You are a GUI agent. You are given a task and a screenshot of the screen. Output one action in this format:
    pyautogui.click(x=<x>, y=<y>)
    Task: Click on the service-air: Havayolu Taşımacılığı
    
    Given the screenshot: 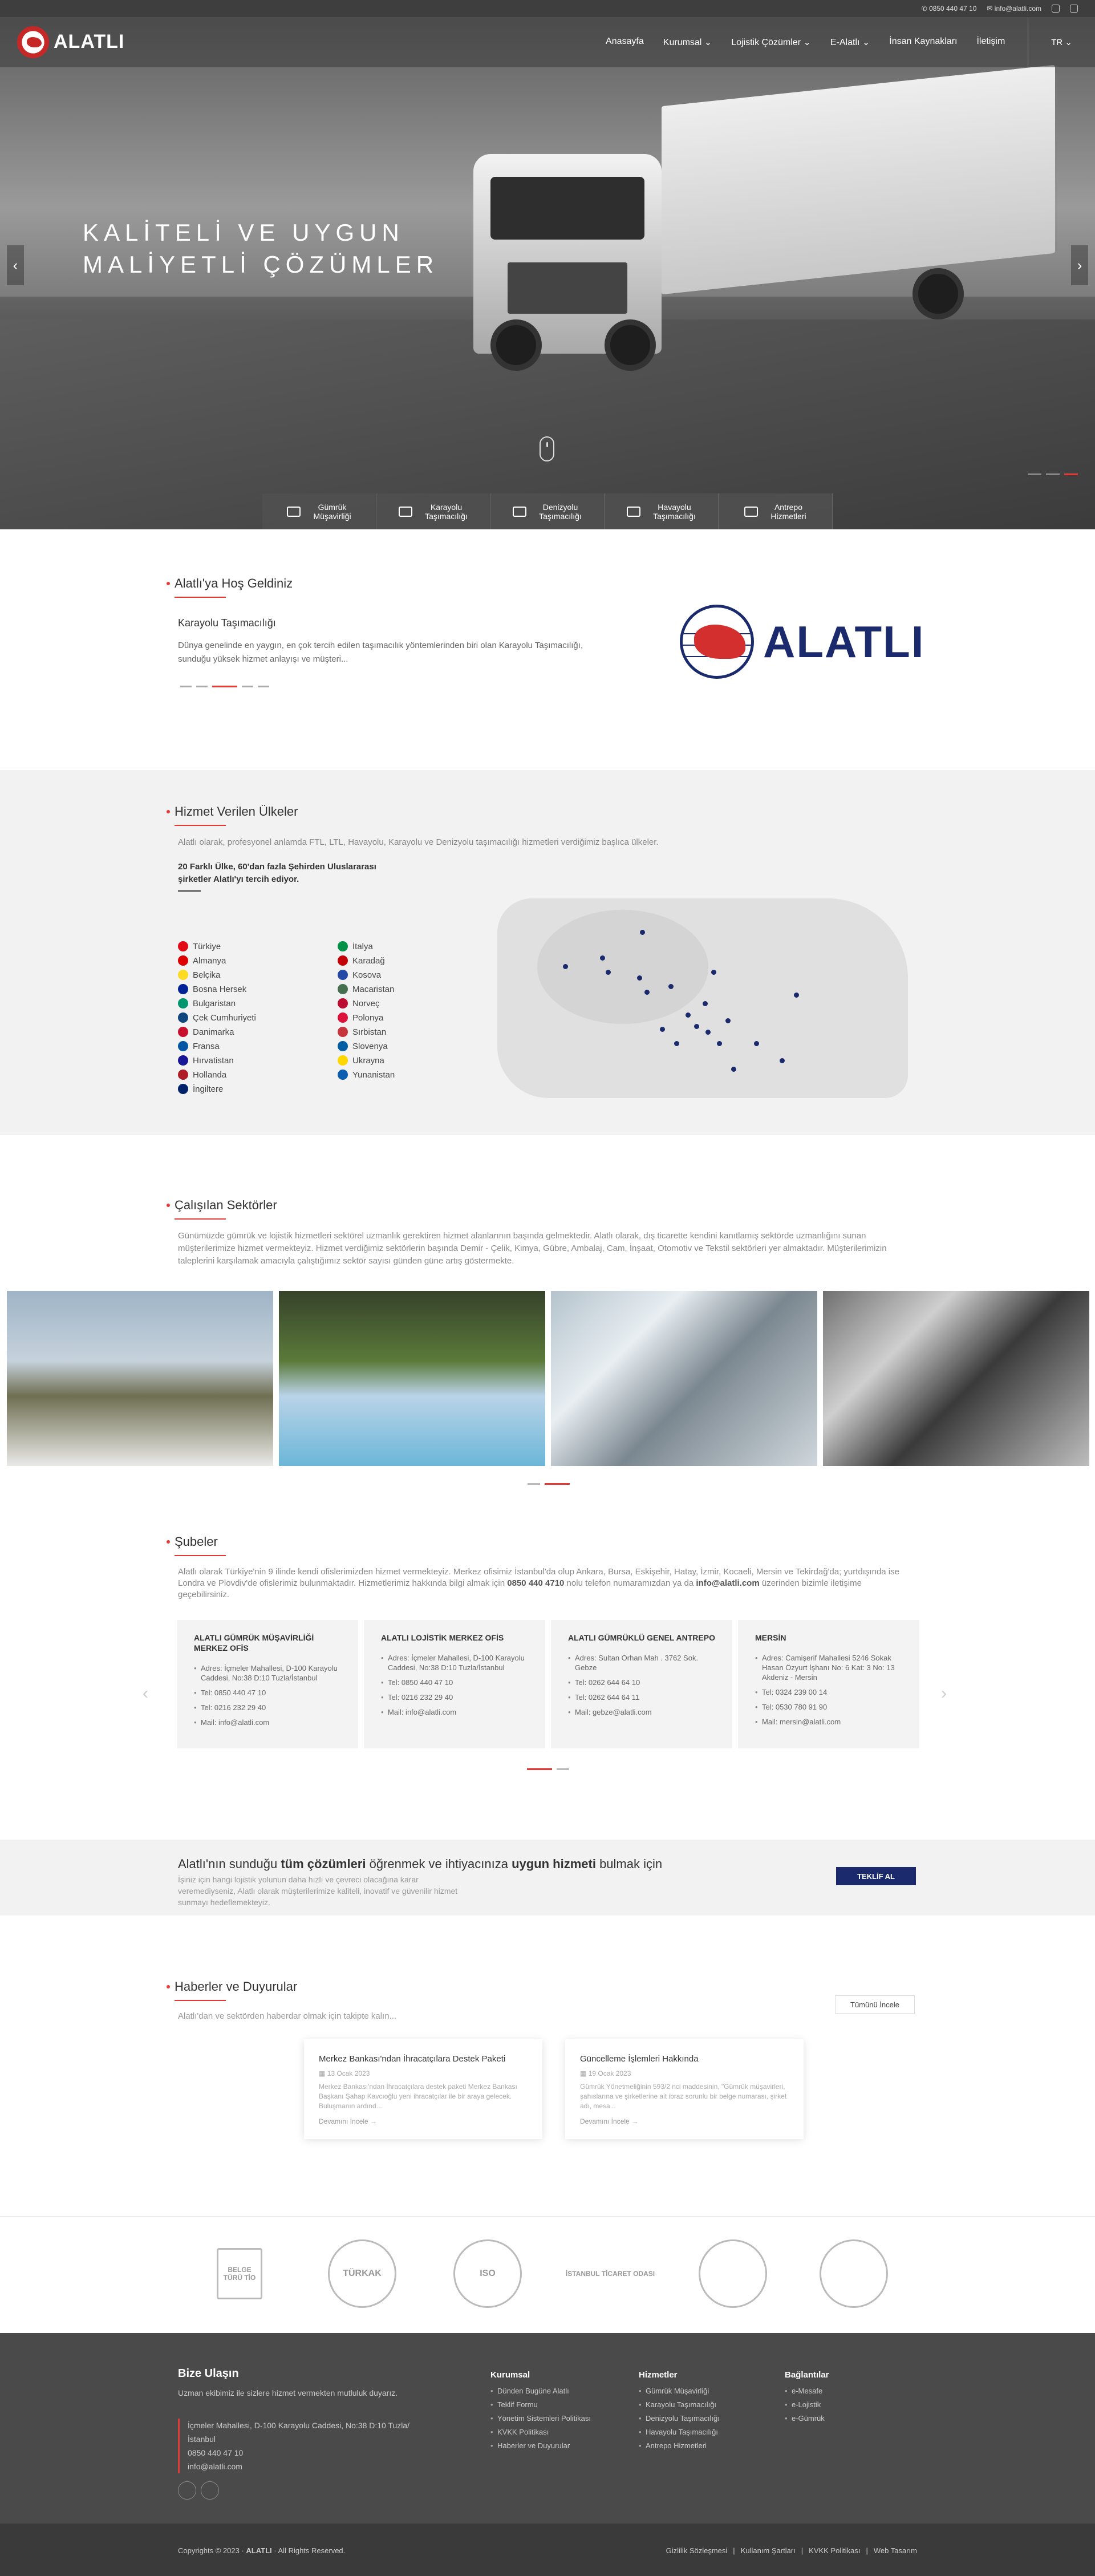 What is the action you would take?
    pyautogui.click(x=662, y=511)
    